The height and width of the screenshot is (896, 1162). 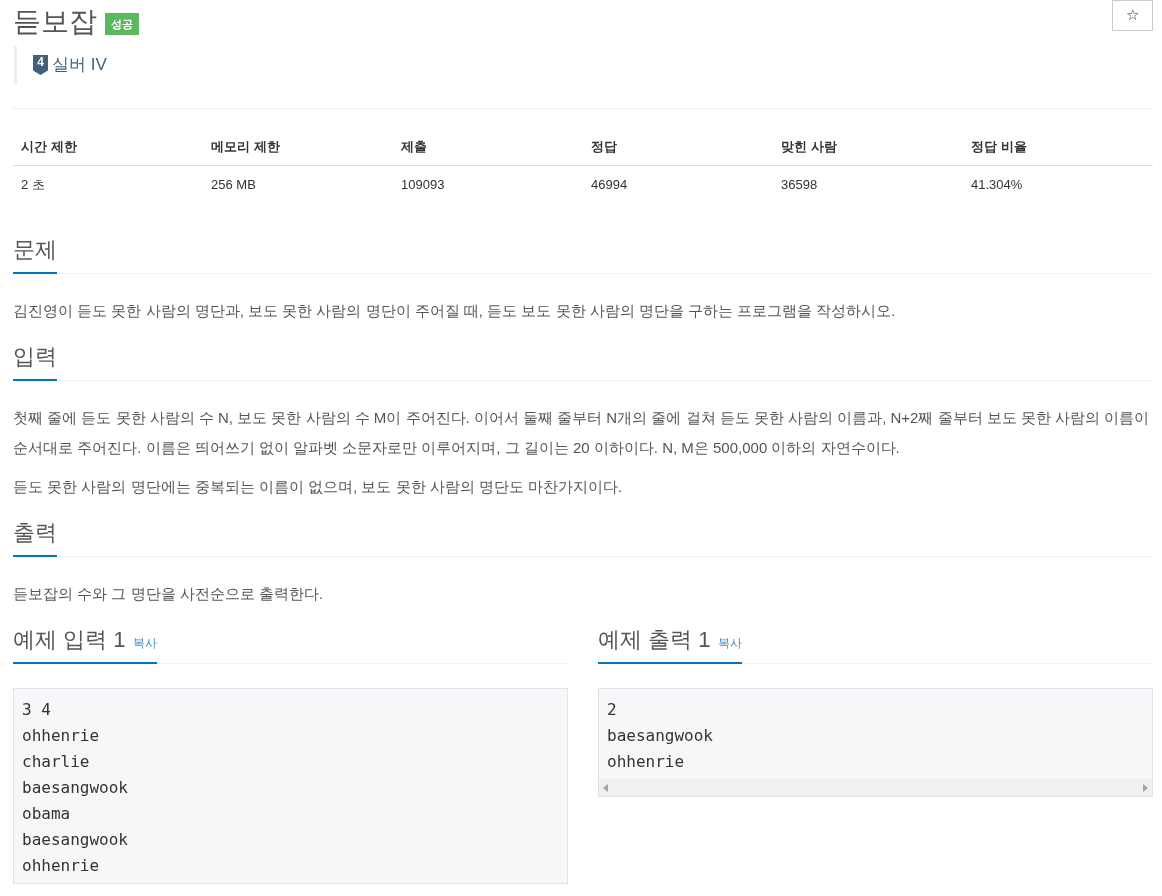 What do you see at coordinates (582, 433) in the screenshot?
I see `paragraph: 첫째 줄에 듣도 못한 사람의 수 N, 보도 못한 사람의 수 M이 주어진다. 이어서 둘째 줄부터 N개의 줄에 걸쳐 듣도 못한 사람의 이름과, N+2째 줄부터 보도 못한 사람의 이름이 순서대로 주어진다. 이름은 띄어쓰기 없이 알파벳 소문자로만 이루어지며, 그 길이는 20 이하이다. N, M은 500,000 이하의 자연수이다.` at bounding box center [582, 433].